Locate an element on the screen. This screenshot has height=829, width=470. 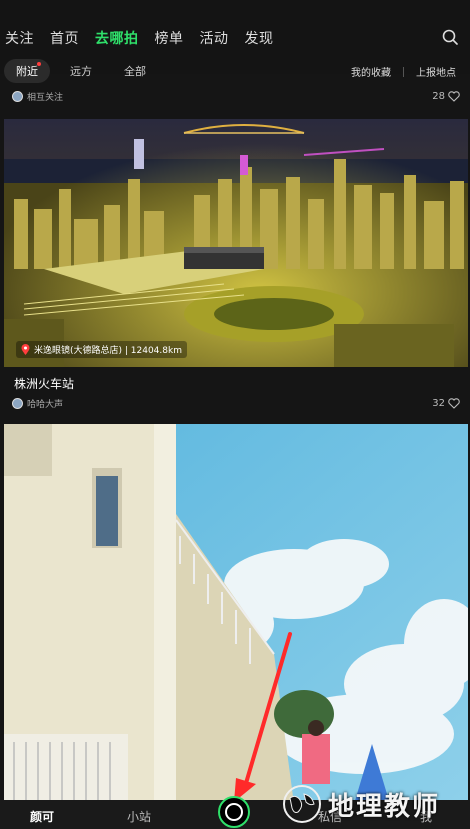
right-links: 我的收藏 上报地点 is located at coordinates (403, 71).